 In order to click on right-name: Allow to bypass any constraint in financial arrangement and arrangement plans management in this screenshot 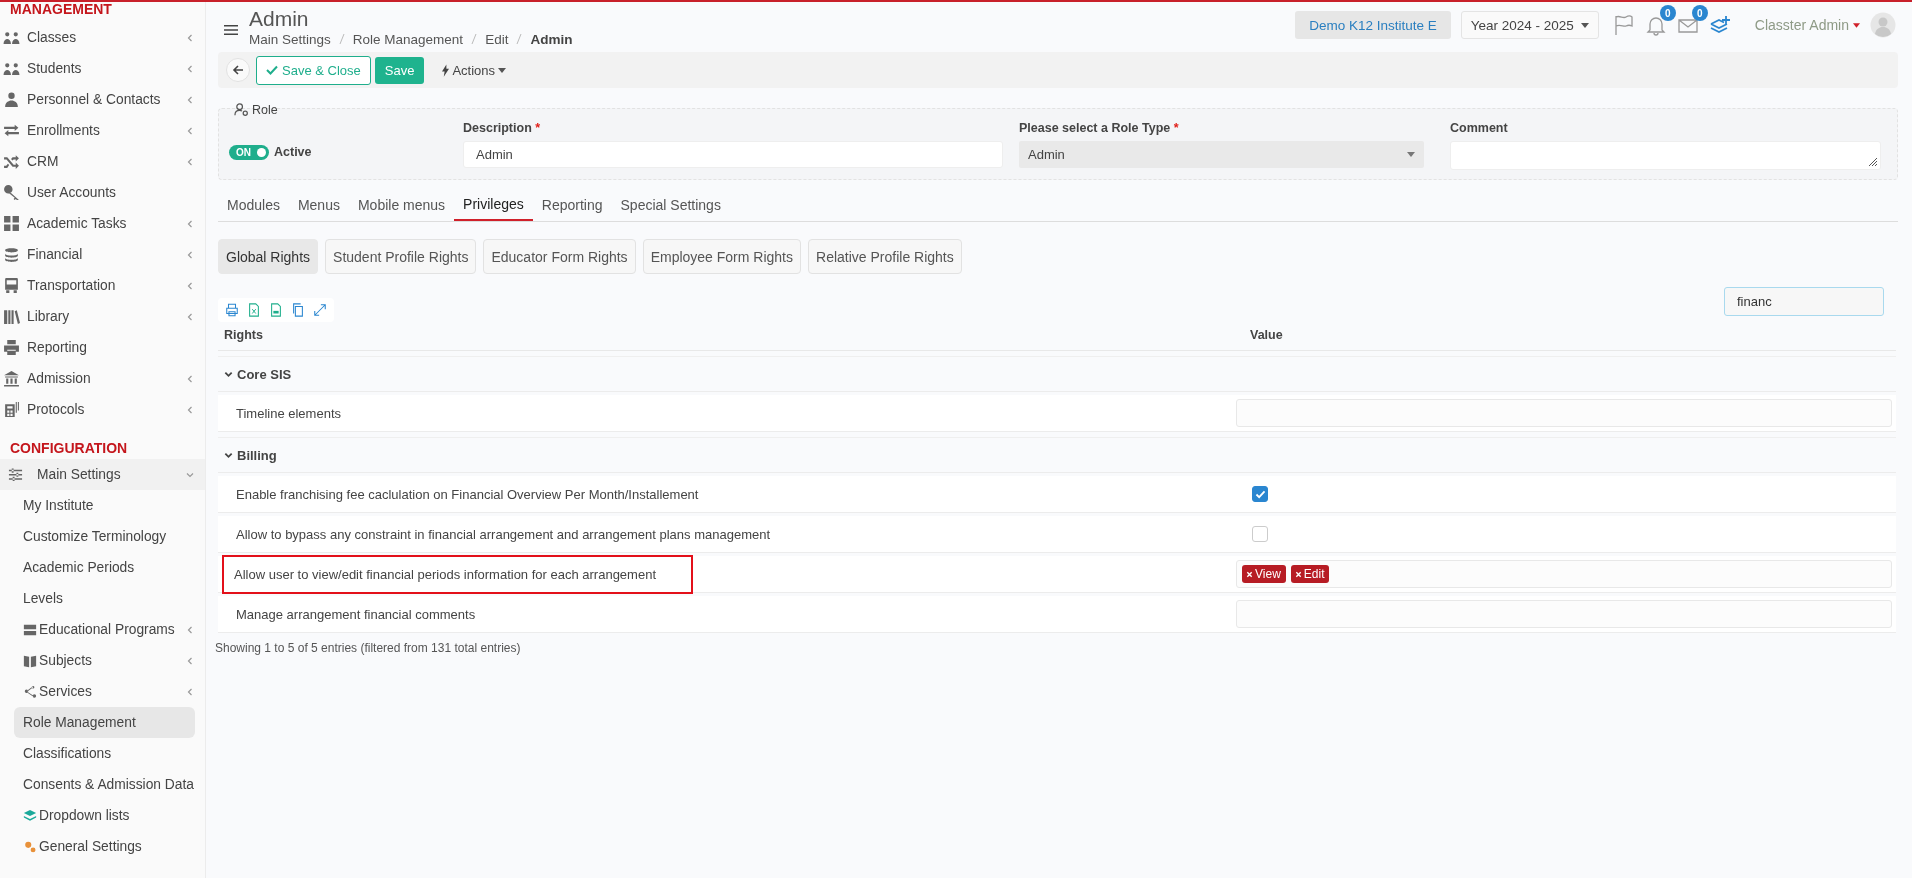, I will do `click(503, 534)`.